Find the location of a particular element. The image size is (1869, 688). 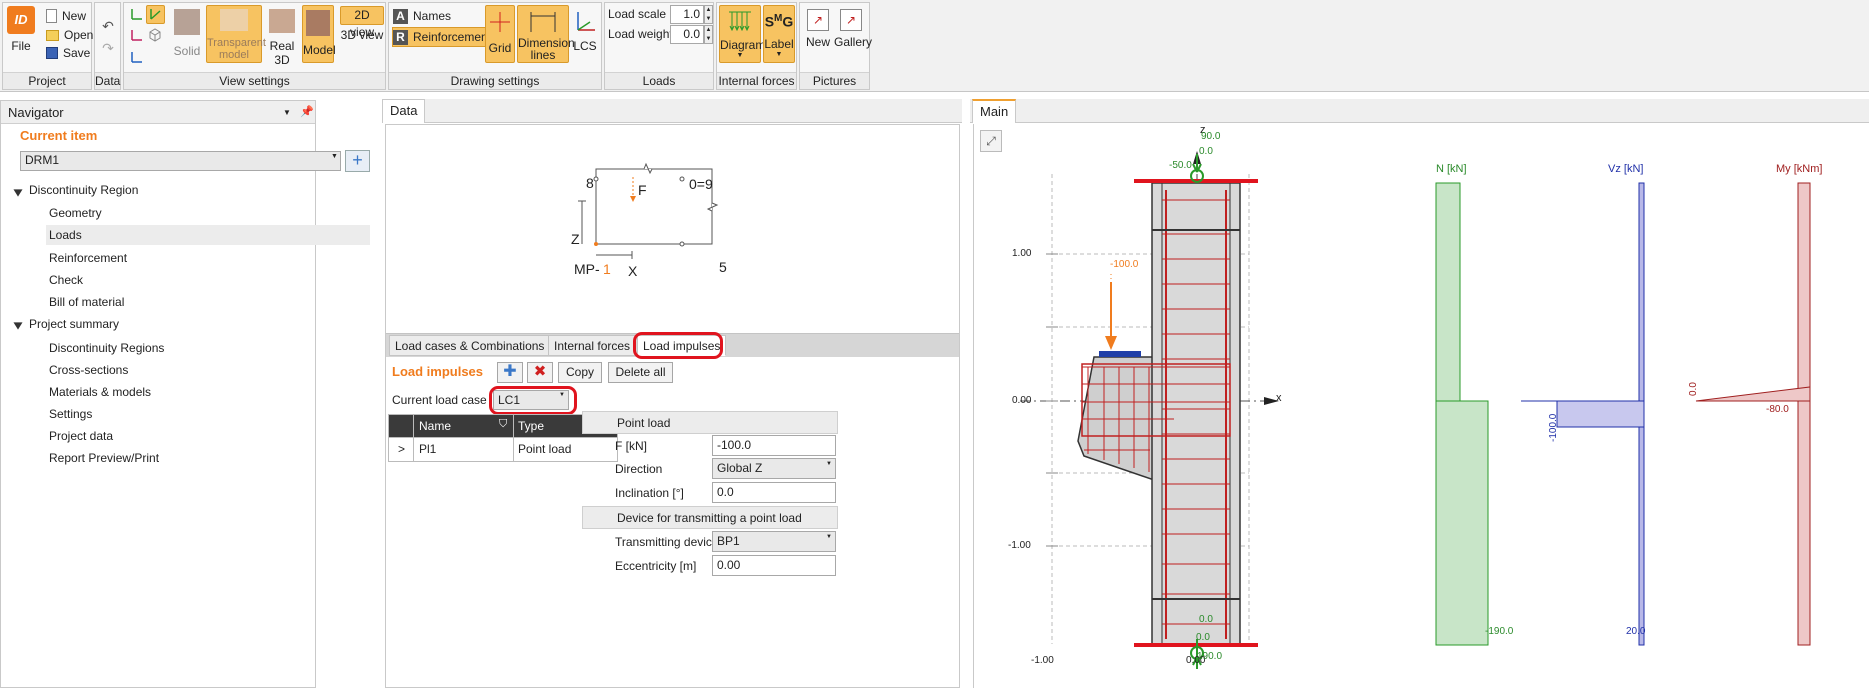

axes-xz-button is located at coordinates (137, 36).